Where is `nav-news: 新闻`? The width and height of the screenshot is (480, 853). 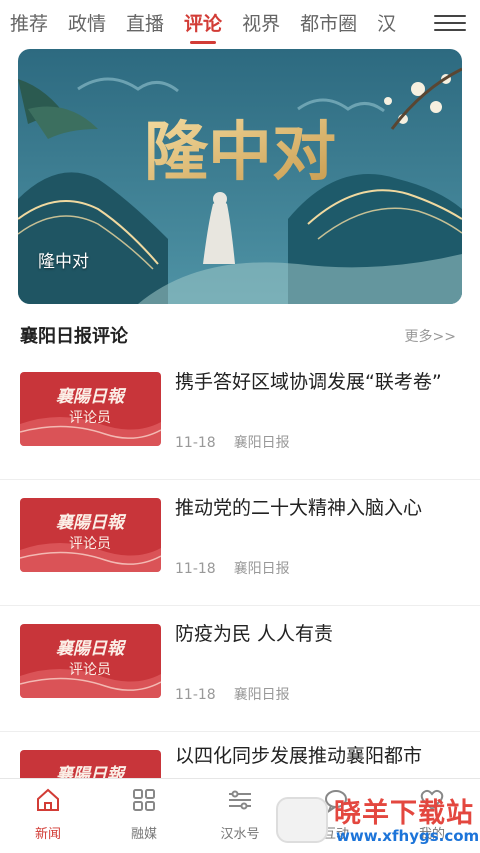 nav-news: 新闻 is located at coordinates (48, 814).